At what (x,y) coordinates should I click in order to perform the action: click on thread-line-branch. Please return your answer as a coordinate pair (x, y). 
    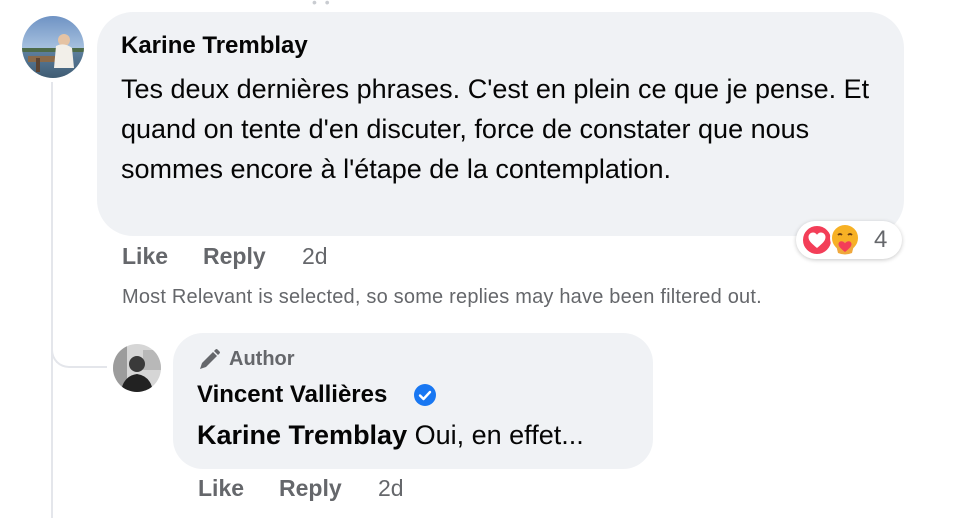
    Looking at the image, I should click on (79, 344).